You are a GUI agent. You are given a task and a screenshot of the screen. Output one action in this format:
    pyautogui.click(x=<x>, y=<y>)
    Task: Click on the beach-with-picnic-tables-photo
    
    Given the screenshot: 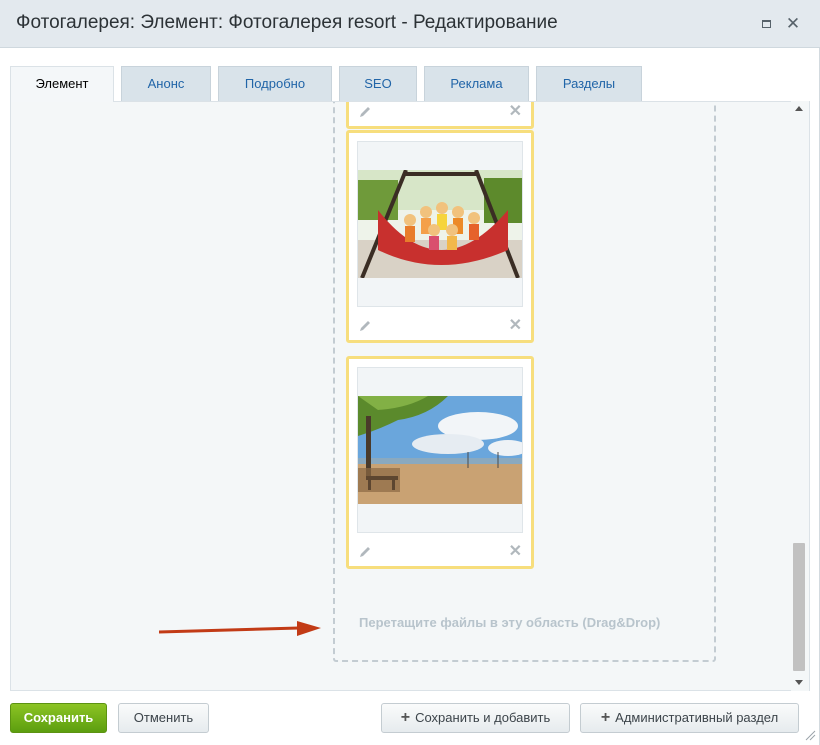 What is the action you would take?
    pyautogui.click(x=440, y=450)
    